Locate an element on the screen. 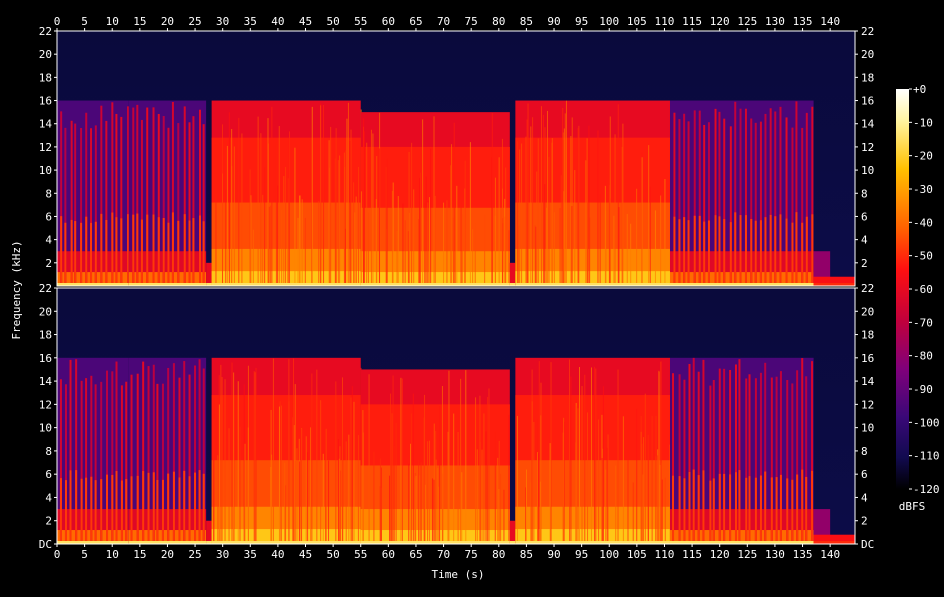 The width and height of the screenshot is (944, 597). colorbar-tick-label: -40 is located at coordinates (923, 222).